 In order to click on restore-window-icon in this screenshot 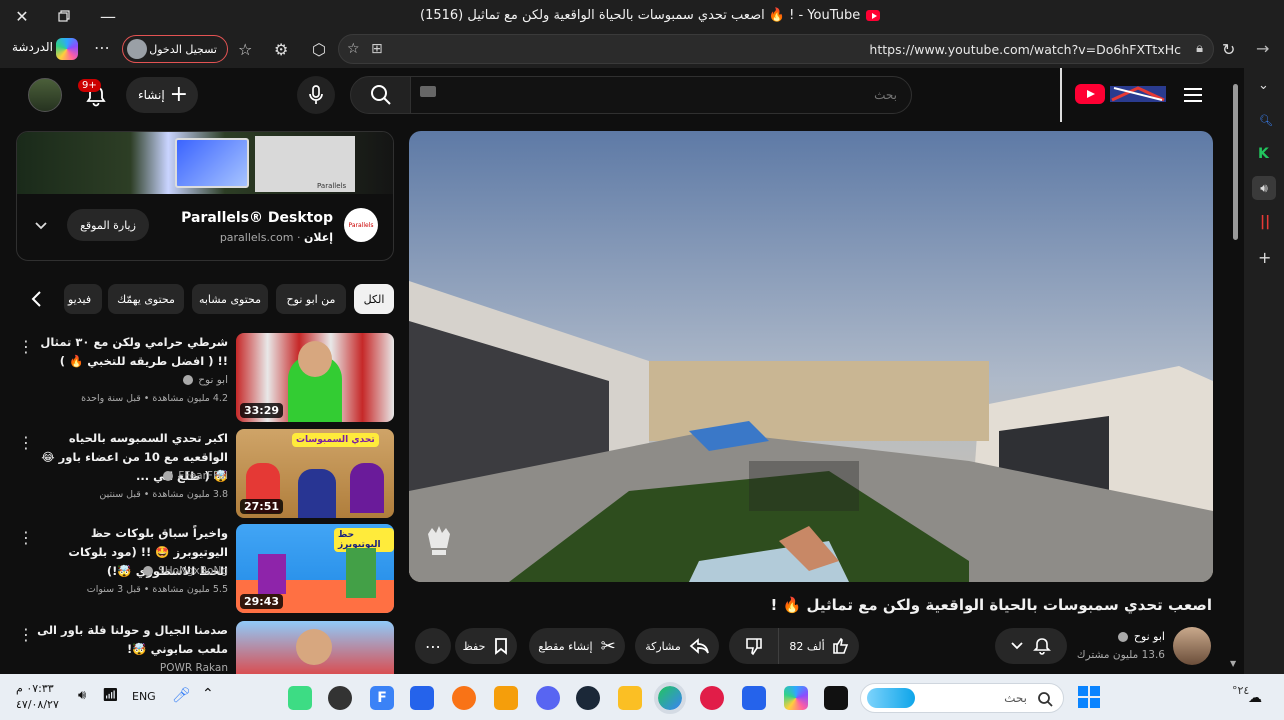, I will do `click(64, 16)`.